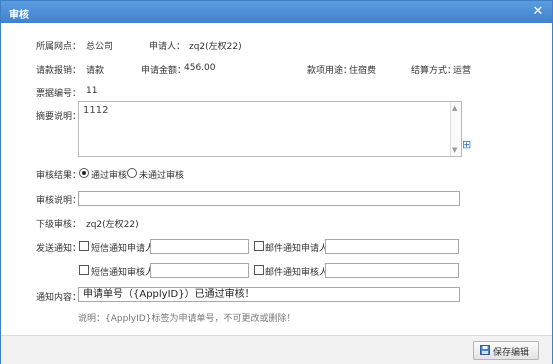  What do you see at coordinates (59, 225) in the screenshot?
I see `next-reviewer-label: 下级审核：` at bounding box center [59, 225].